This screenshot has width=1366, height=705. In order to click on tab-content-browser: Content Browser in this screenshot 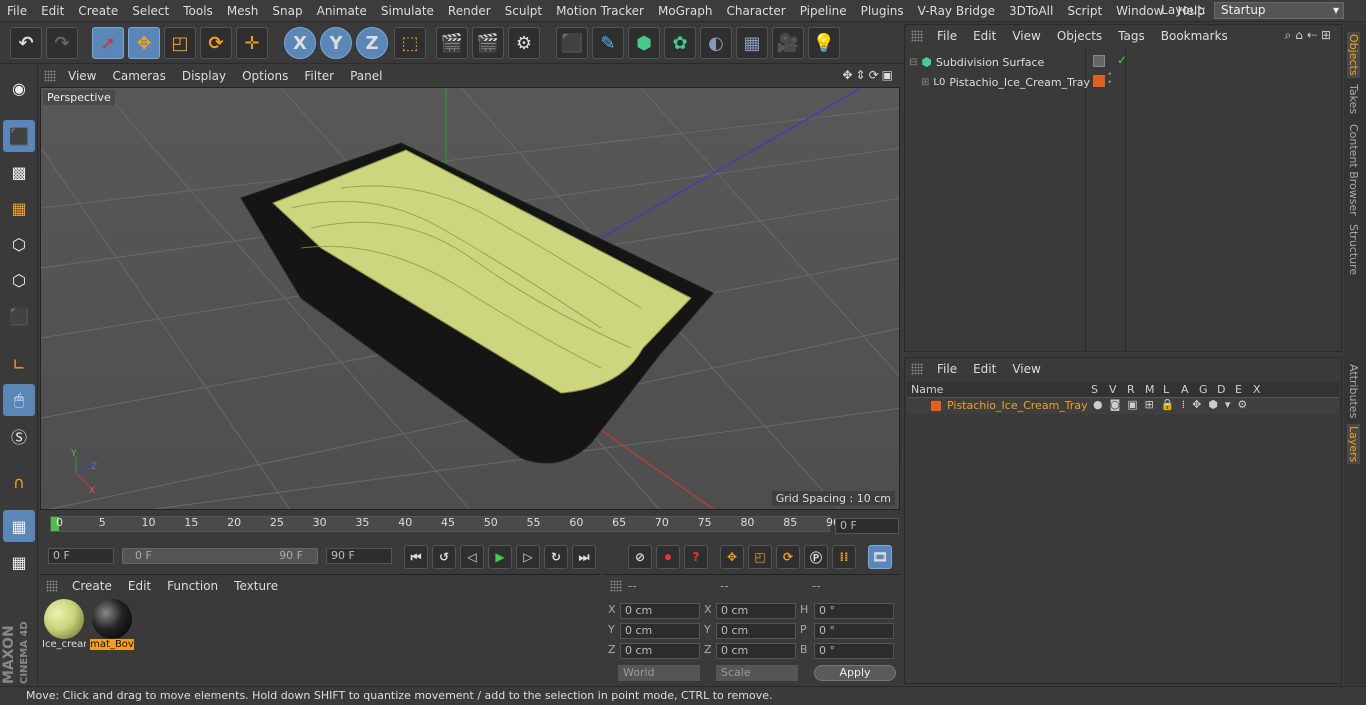, I will do `click(1353, 170)`.